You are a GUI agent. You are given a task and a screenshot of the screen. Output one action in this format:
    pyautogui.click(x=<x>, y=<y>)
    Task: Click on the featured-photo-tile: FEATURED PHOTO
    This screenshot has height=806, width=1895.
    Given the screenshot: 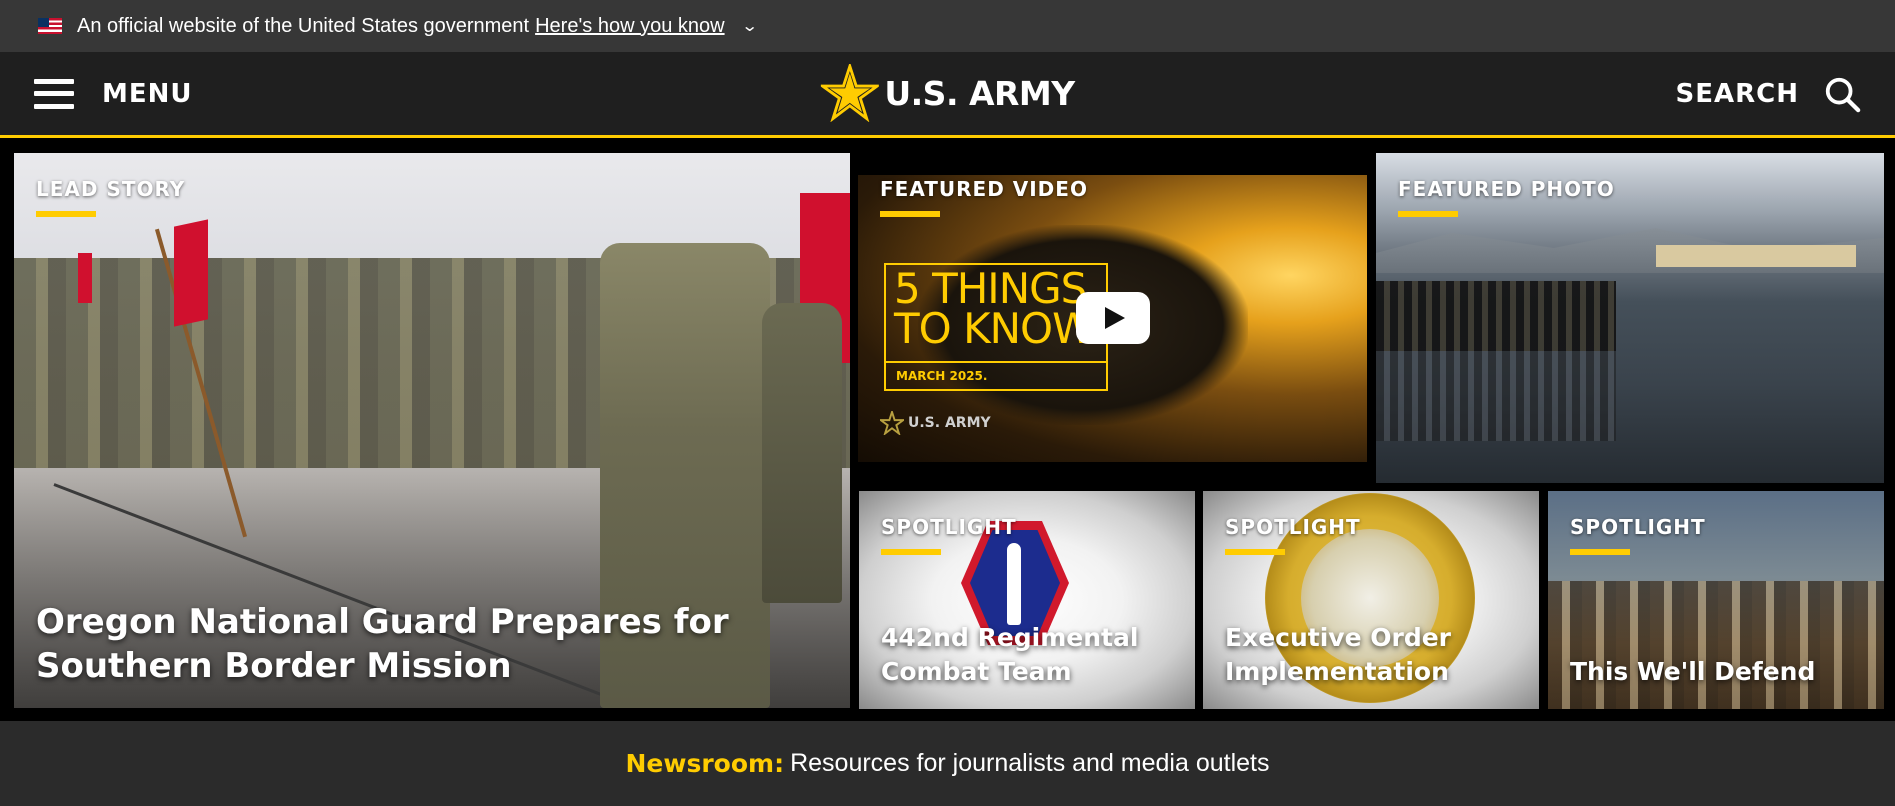 What is the action you would take?
    pyautogui.click(x=1630, y=318)
    